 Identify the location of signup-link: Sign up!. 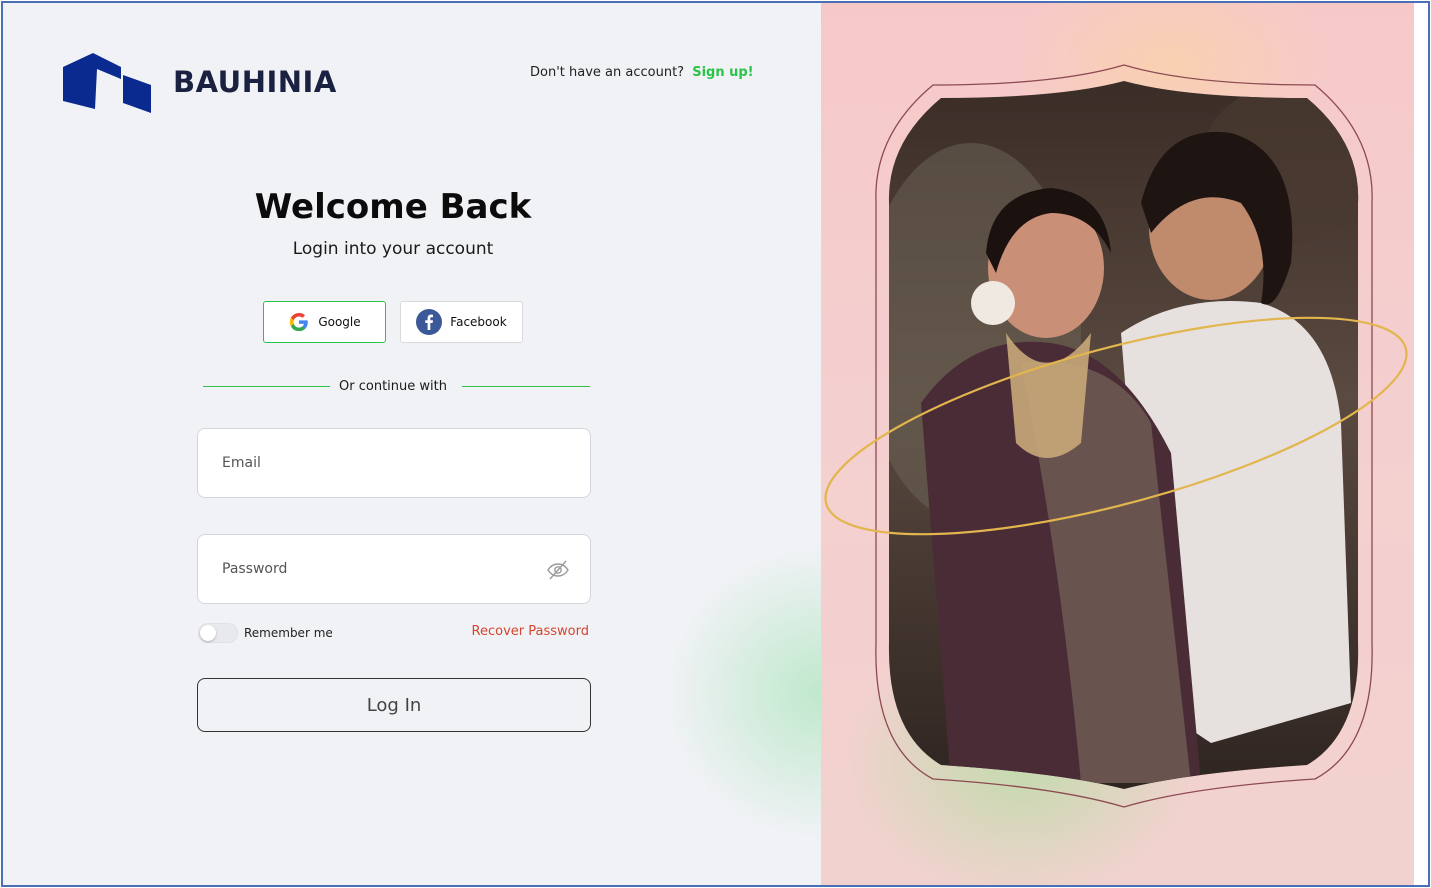
(722, 72).